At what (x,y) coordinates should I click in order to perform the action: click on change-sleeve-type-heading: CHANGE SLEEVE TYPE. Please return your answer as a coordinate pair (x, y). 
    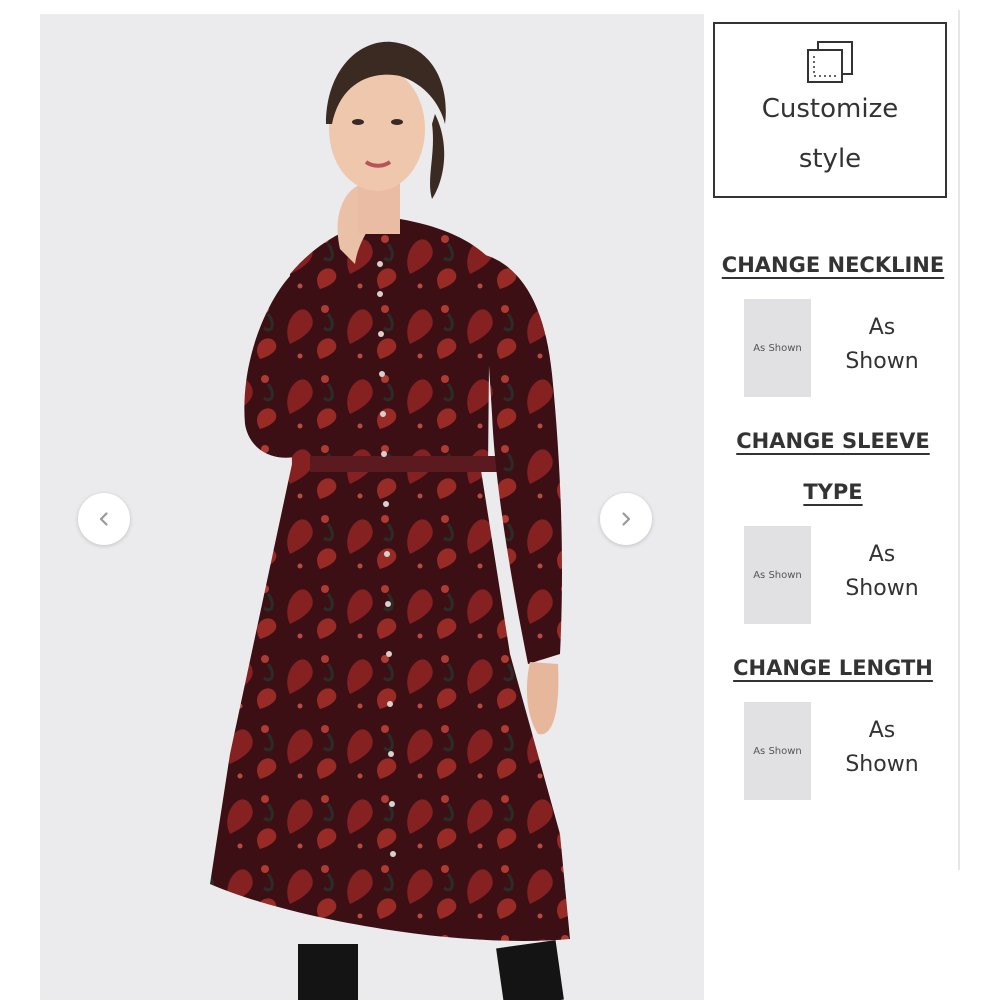
    Looking at the image, I should click on (833, 467).